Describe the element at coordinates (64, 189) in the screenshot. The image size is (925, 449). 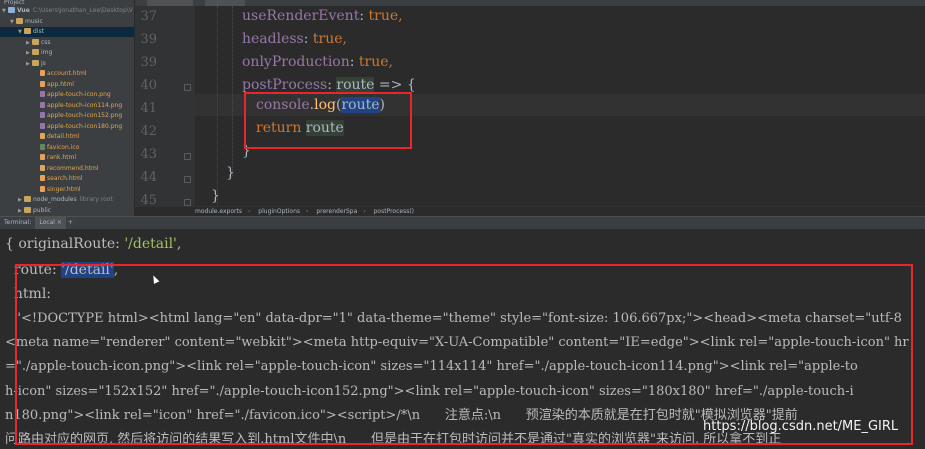
I see `tree-item-label: singer.html` at that location.